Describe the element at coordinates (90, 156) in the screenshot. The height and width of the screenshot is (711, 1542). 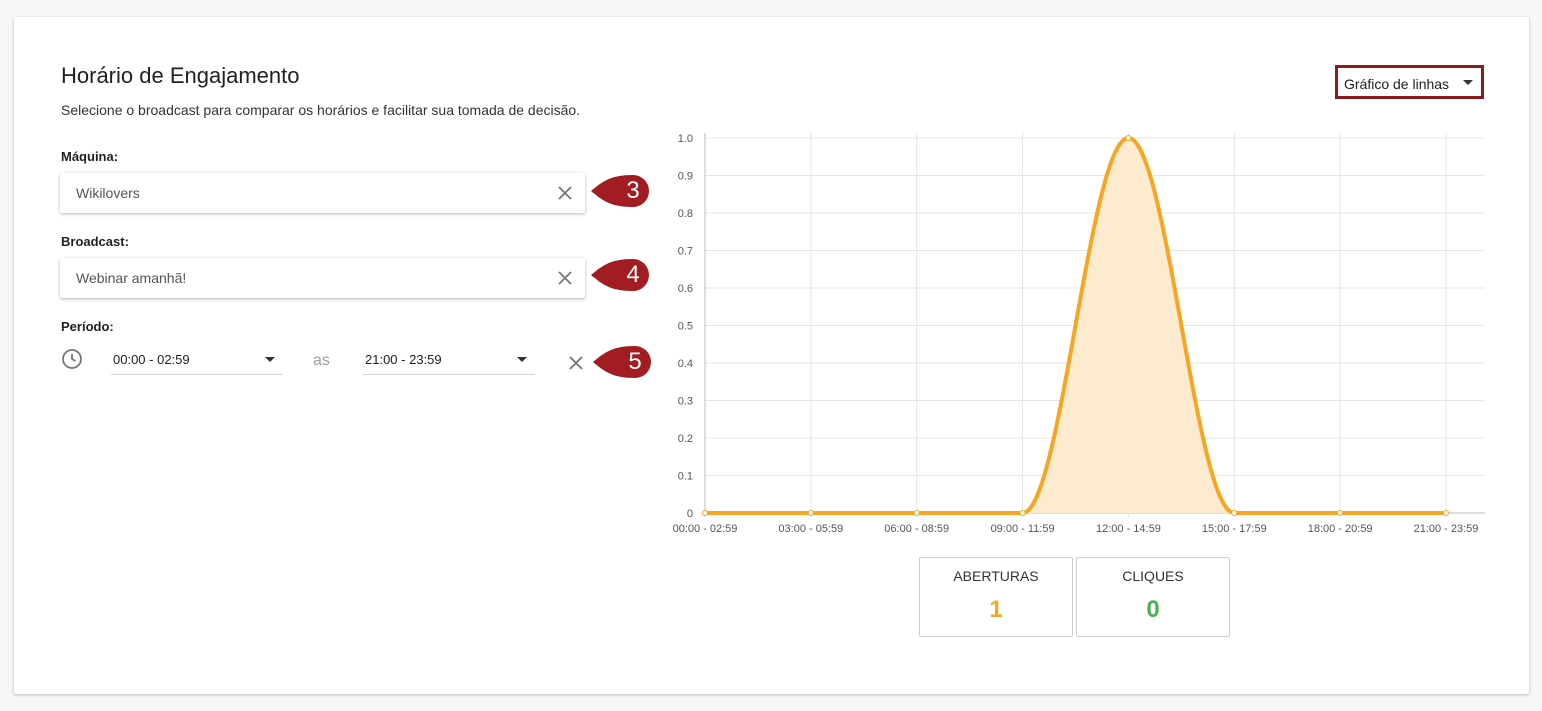
I see `machine-label: Máquina:` at that location.